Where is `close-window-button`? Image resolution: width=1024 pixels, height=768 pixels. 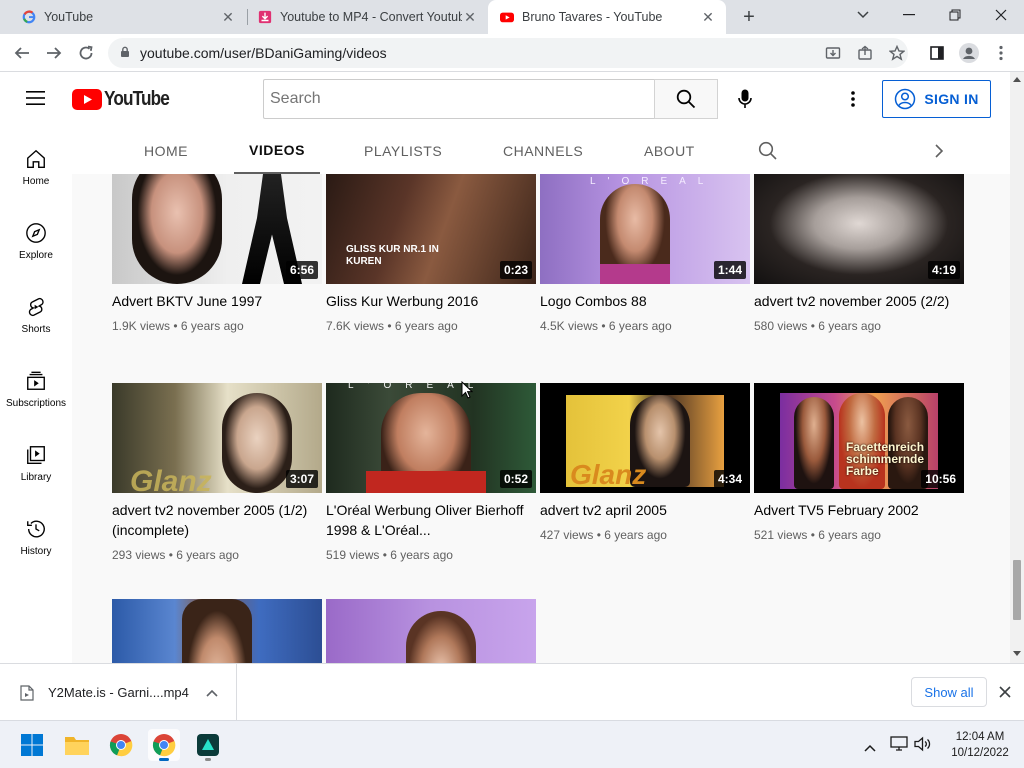 close-window-button is located at coordinates (1001, 15).